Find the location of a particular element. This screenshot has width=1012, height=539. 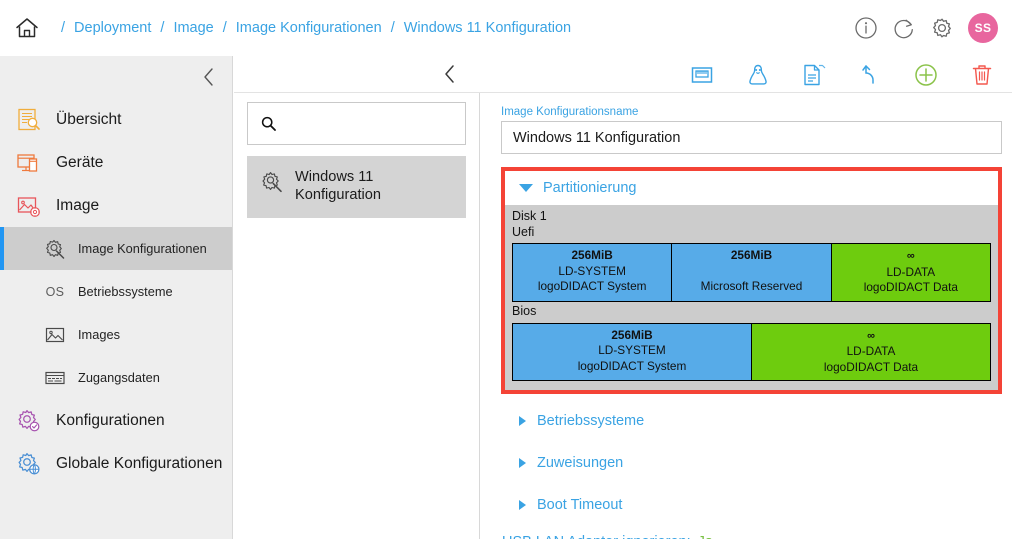

home-icon is located at coordinates (27, 28).